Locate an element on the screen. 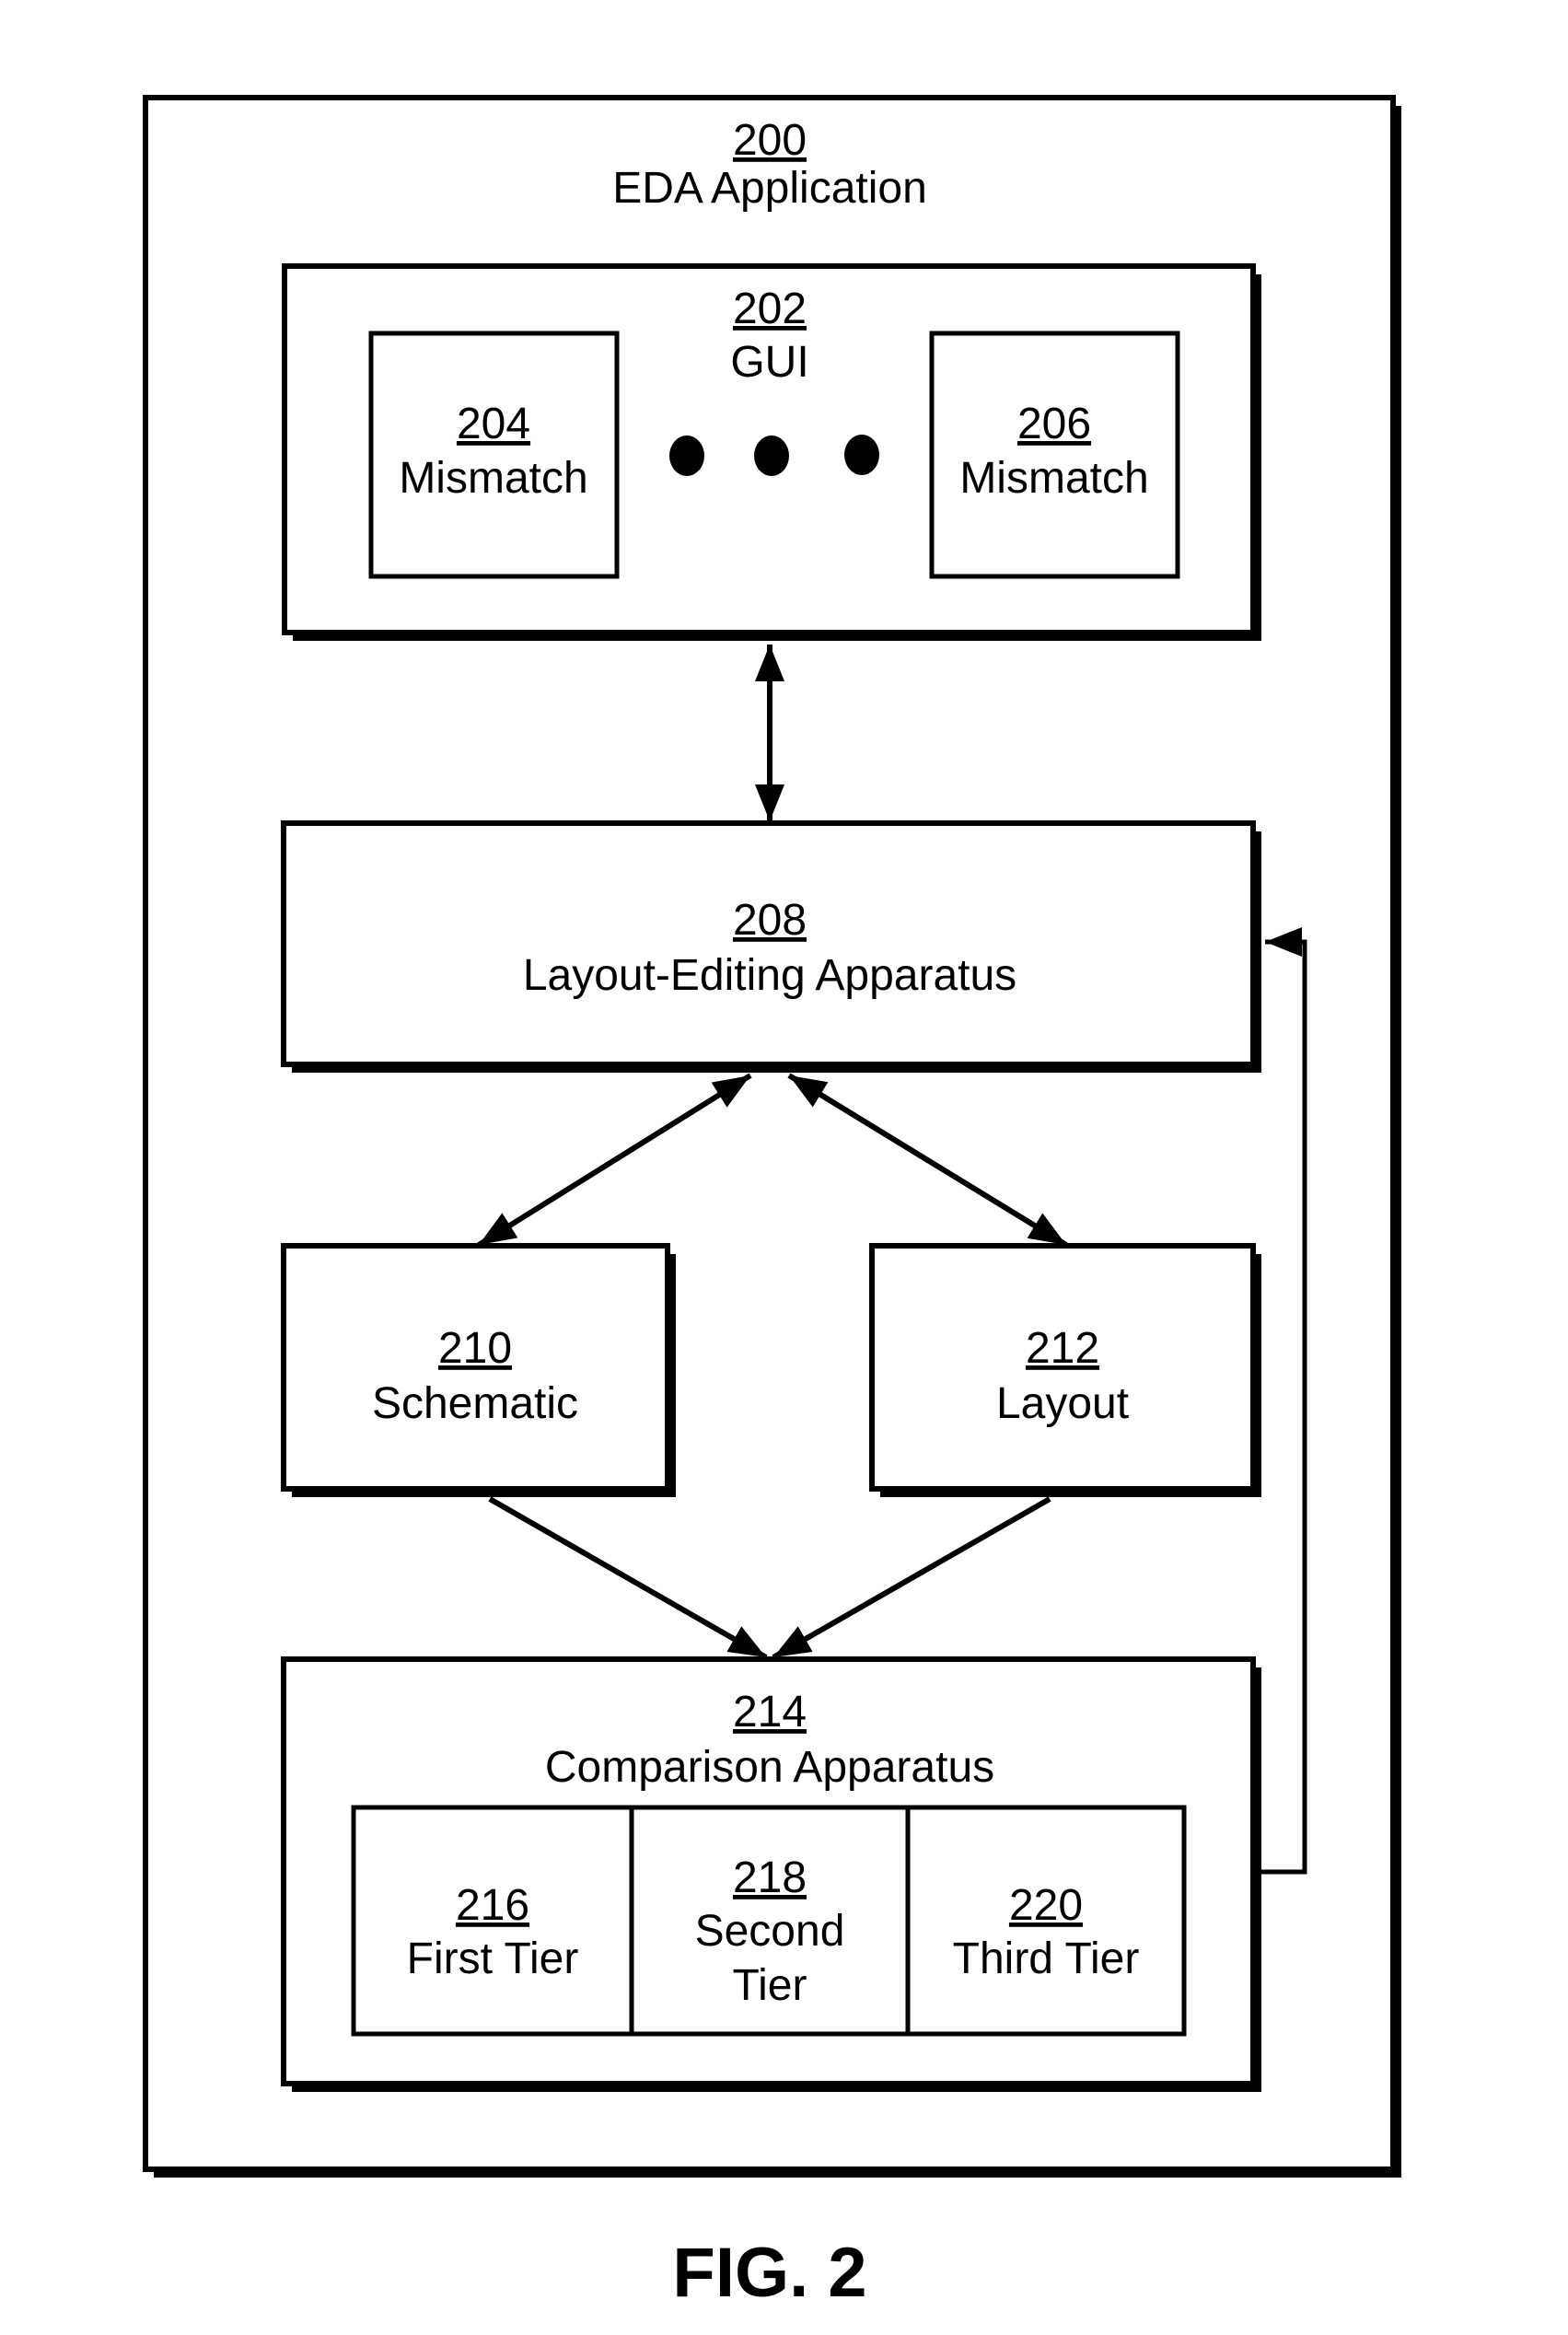  third-tier-label: Third Tier is located at coordinates (1046, 1959).